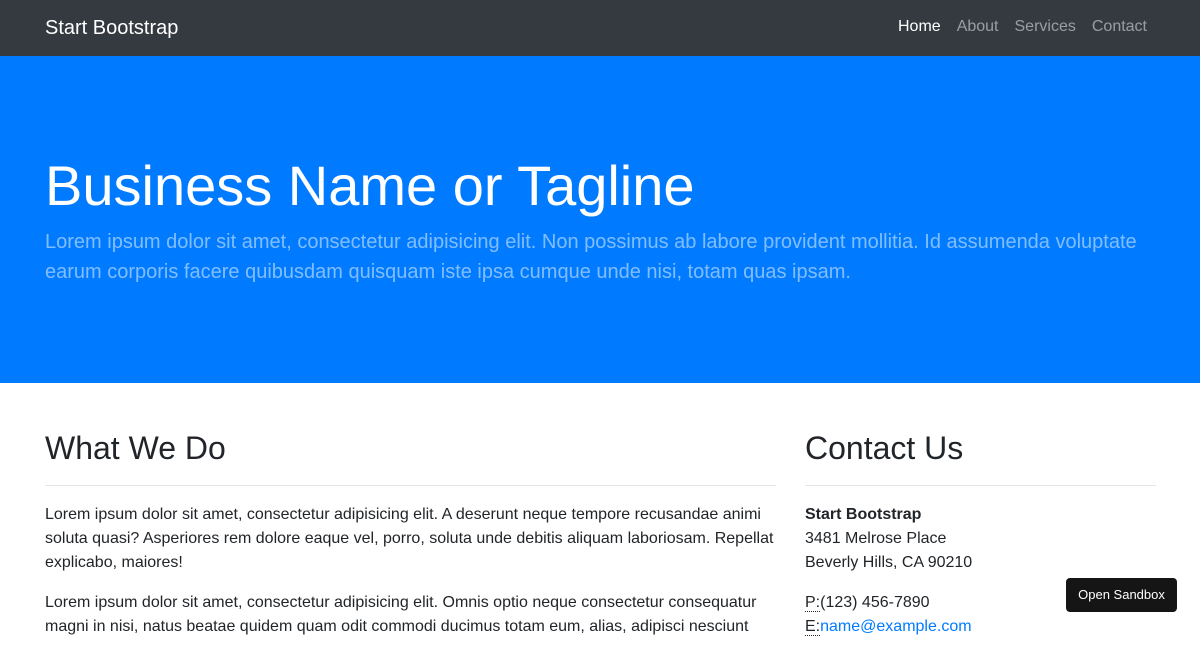 The width and height of the screenshot is (1200, 655). I want to click on phone-abbr: P:, so click(813, 603).